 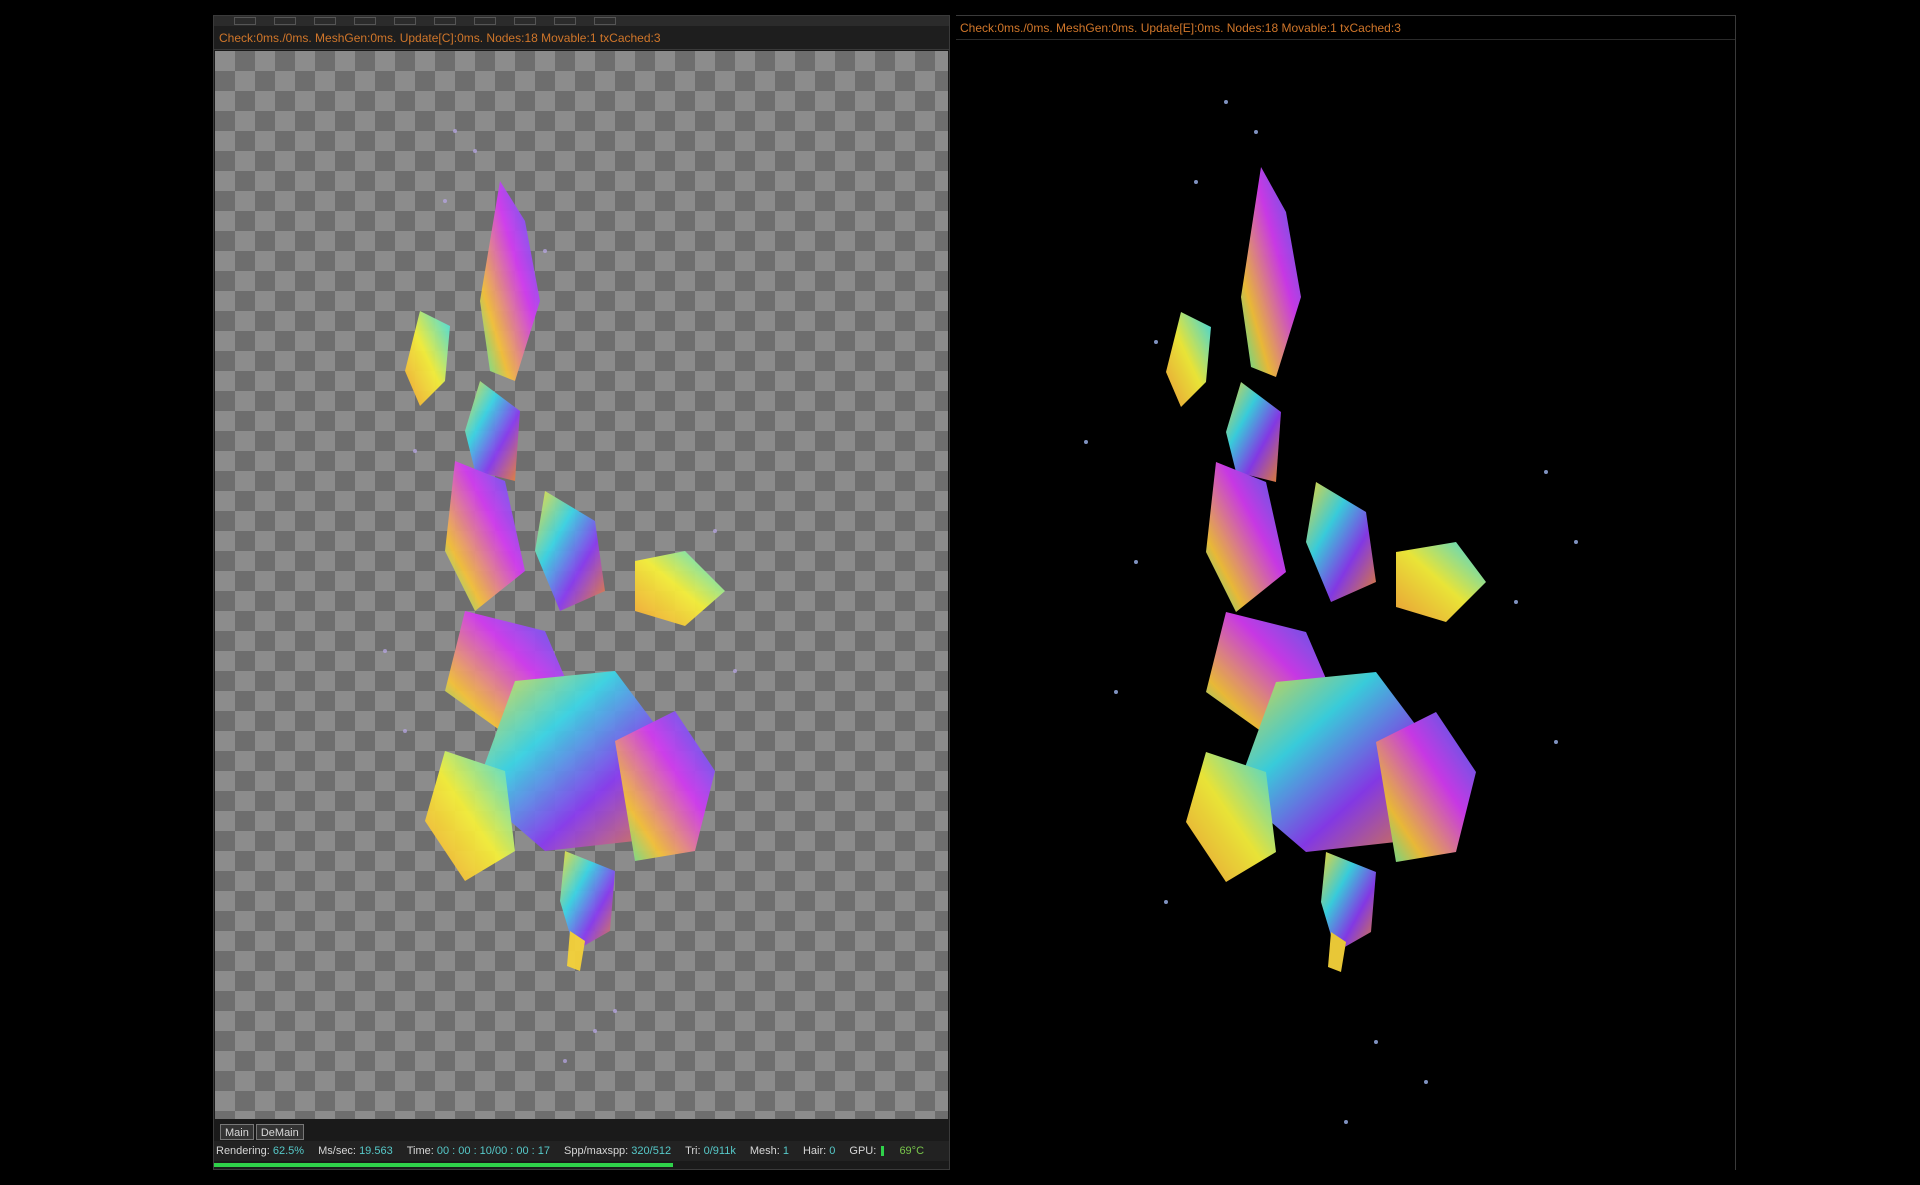 I want to click on render-tabs: Main DeMain, so click(x=262, y=1132).